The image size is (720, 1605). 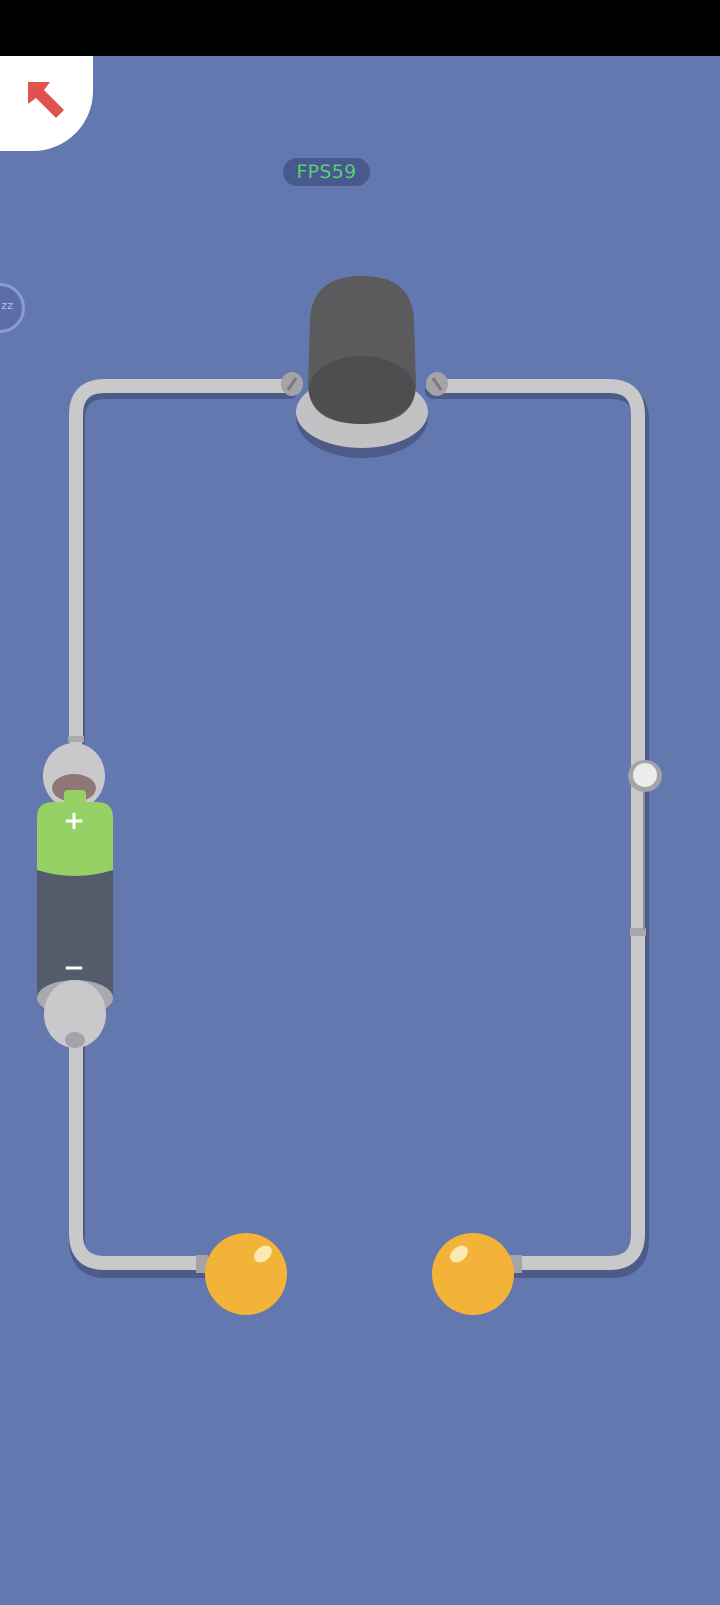 I want to click on battery-bottom-terminal-shadow, so click(x=75, y=1040).